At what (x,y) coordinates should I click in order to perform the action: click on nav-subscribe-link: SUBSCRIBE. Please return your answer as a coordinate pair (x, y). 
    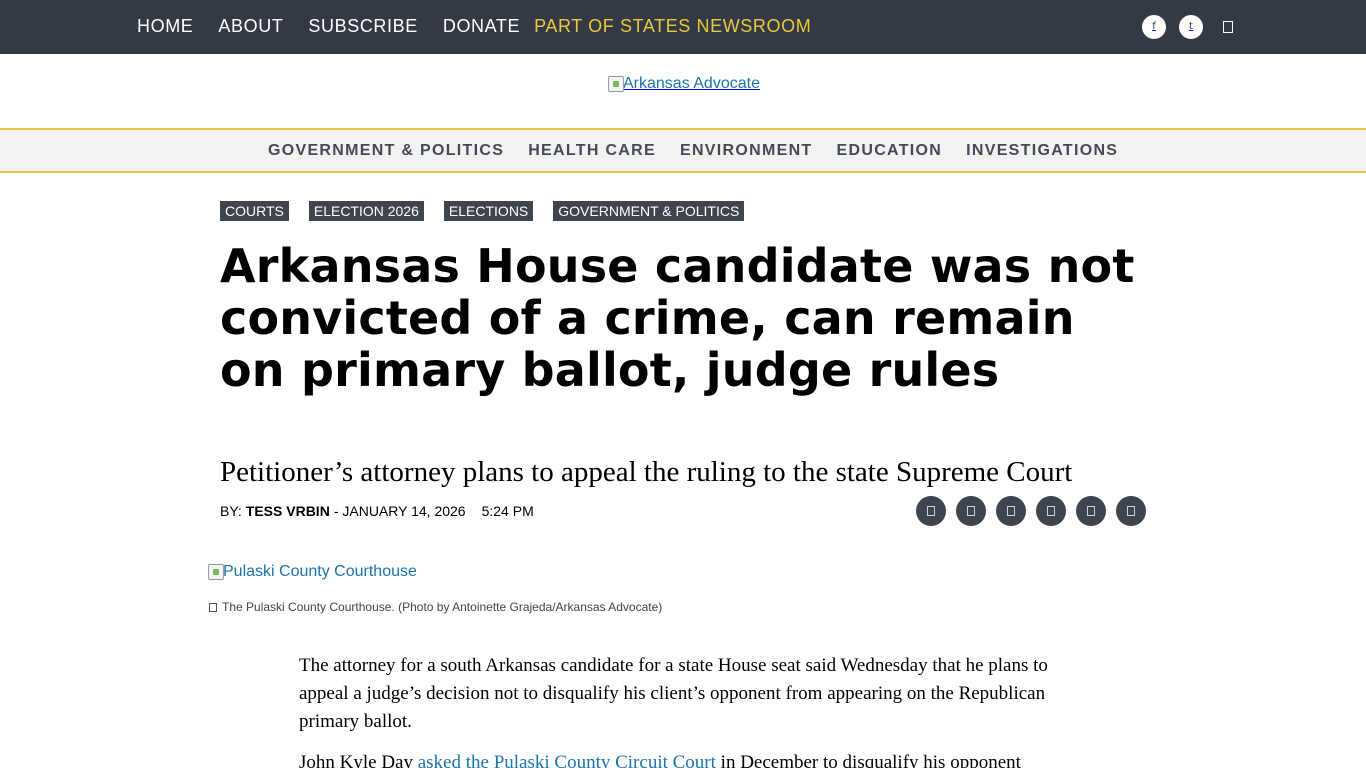
    Looking at the image, I should click on (362, 26).